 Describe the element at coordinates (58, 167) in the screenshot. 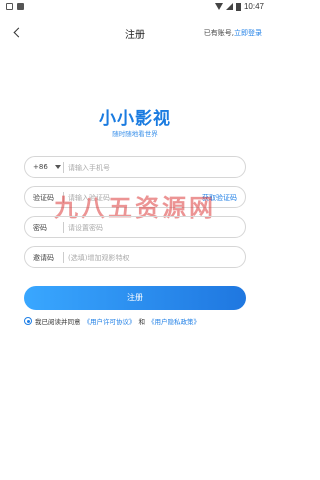

I see `chevron-down-icon` at that location.